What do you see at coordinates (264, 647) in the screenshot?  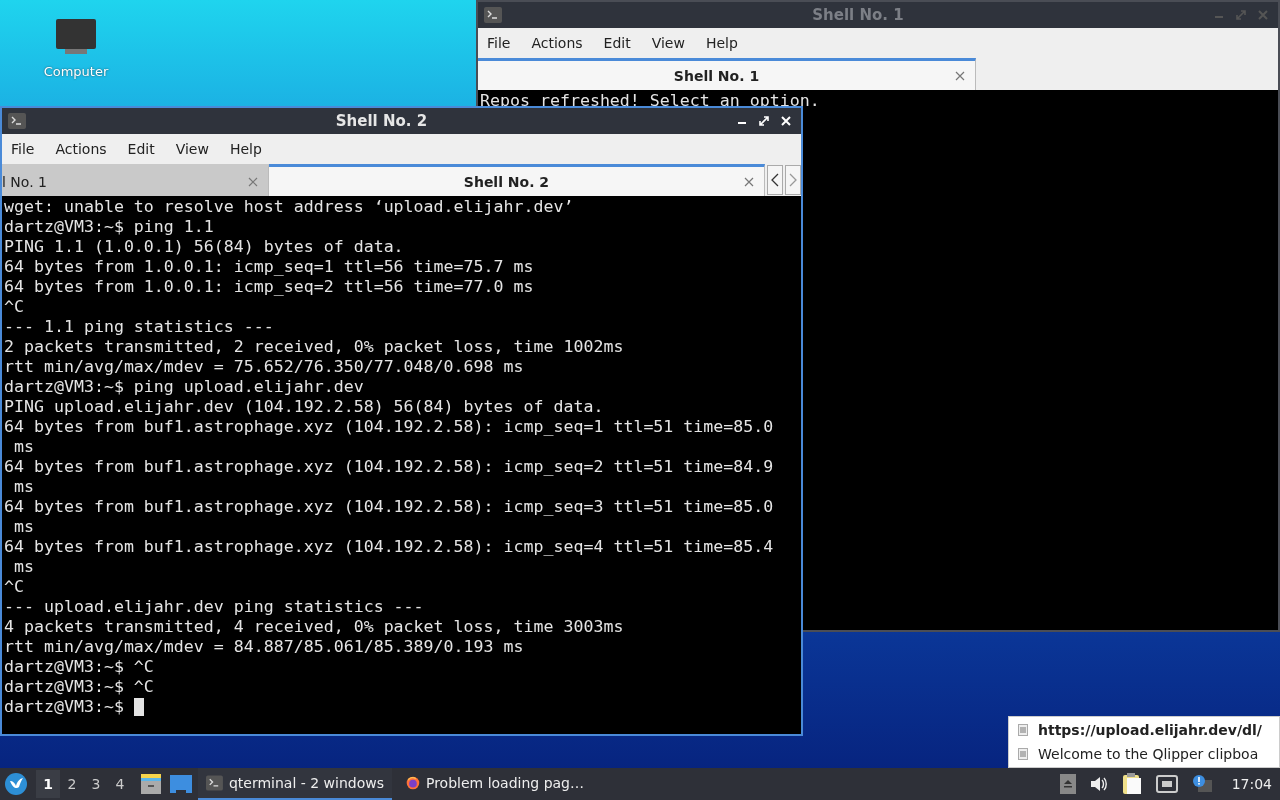 I see `terminal-line: rtt min/avg/max/mdev = 84.887/85.061/85.389/0.193 ms` at bounding box center [264, 647].